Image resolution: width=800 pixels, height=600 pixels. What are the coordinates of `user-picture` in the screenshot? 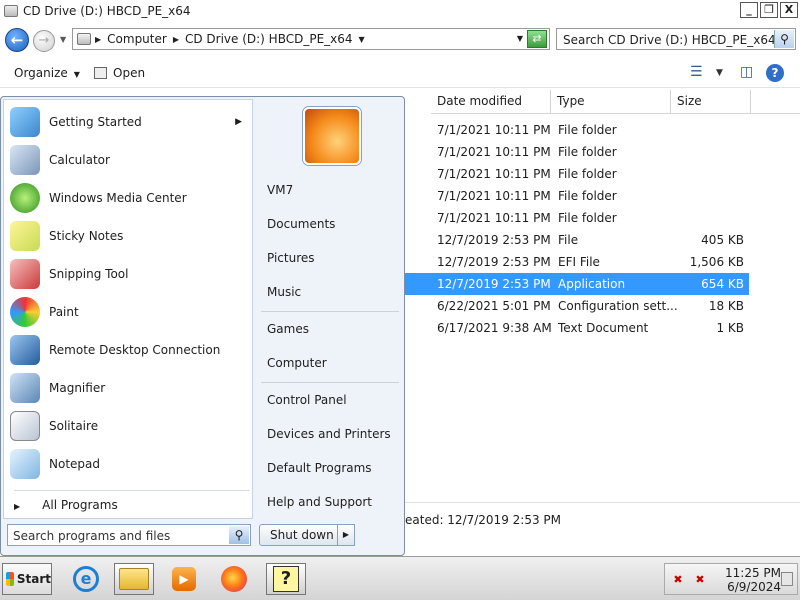 It's located at (332, 136).